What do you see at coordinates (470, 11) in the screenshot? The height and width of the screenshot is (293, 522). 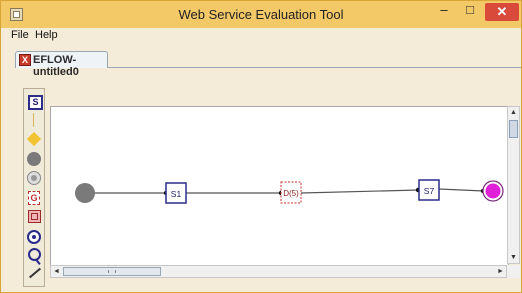 I see `maximize-button: □` at bounding box center [470, 11].